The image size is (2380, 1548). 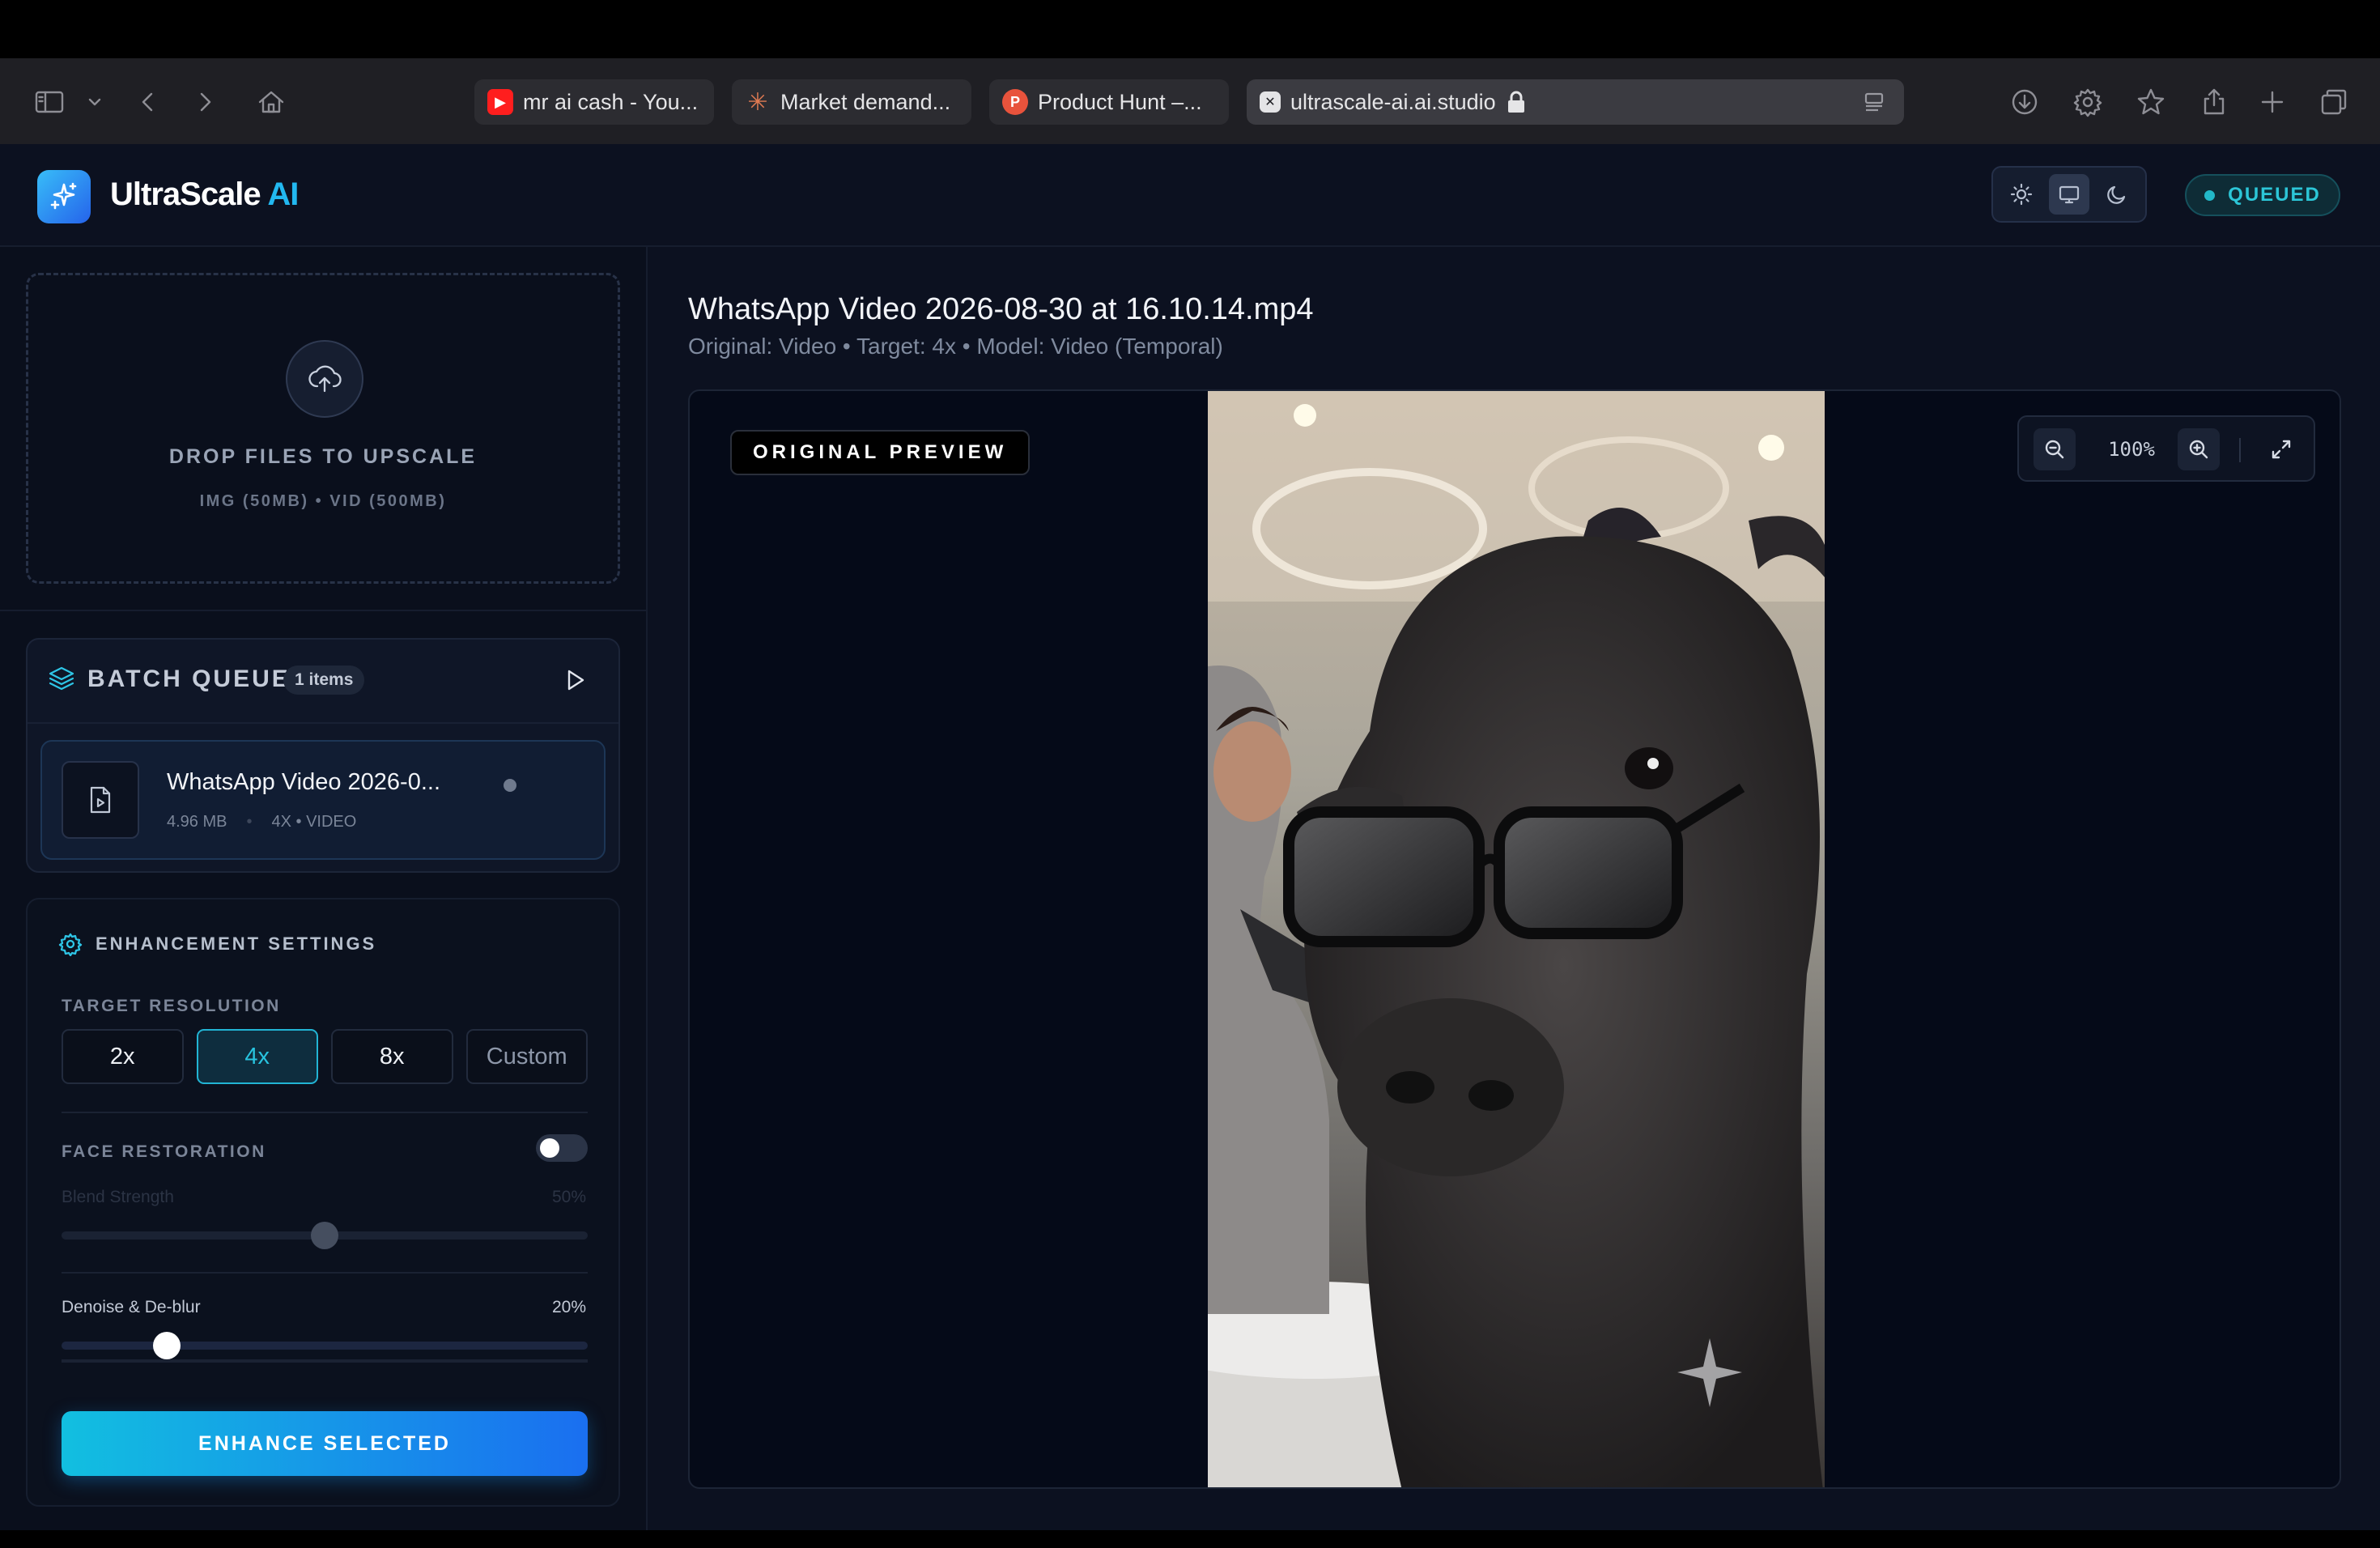 What do you see at coordinates (118, 1197) in the screenshot?
I see `blend-strength-label: Blend Strength` at bounding box center [118, 1197].